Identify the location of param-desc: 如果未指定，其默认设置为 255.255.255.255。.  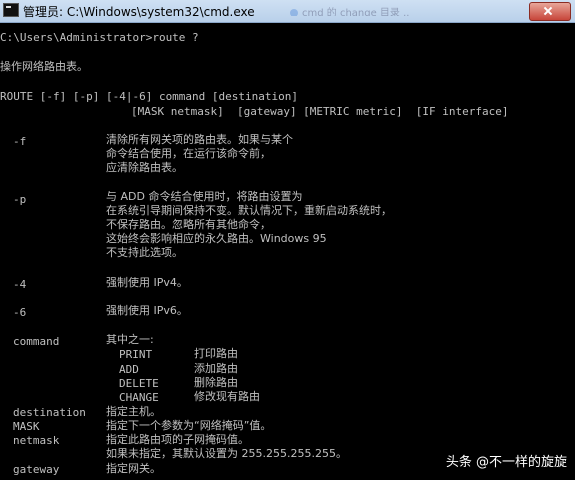
(226, 453).